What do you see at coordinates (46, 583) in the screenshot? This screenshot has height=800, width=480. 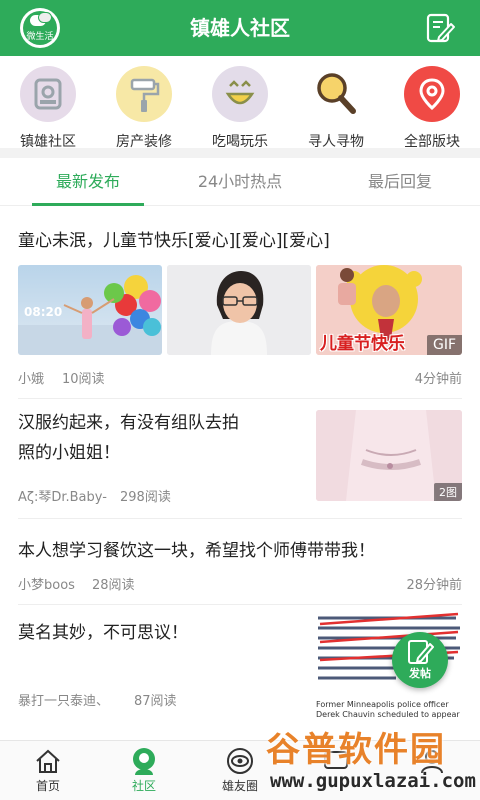 I see `post-author: 小梦boos` at bounding box center [46, 583].